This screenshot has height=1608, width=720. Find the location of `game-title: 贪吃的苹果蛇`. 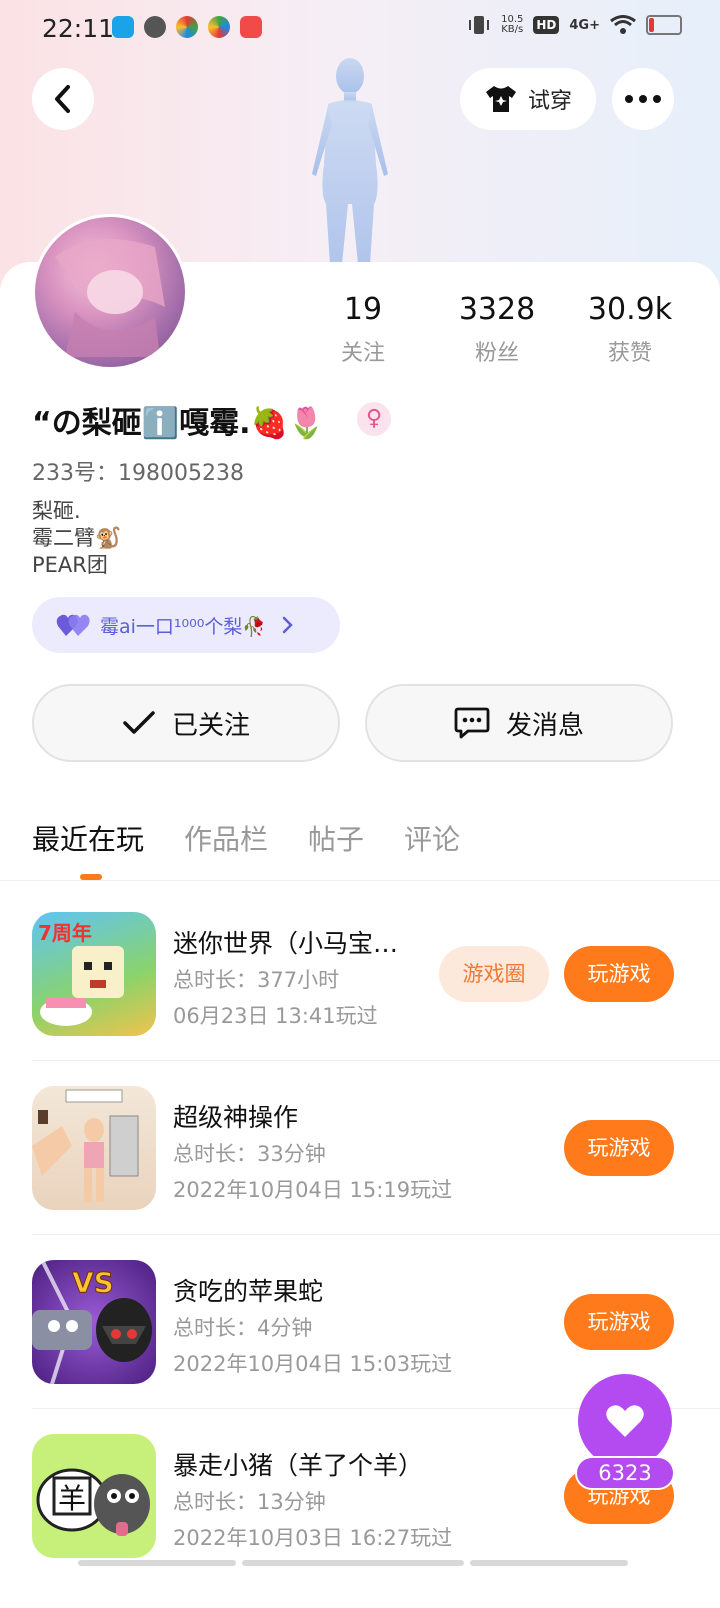

game-title: 贪吃的苹果蛇 is located at coordinates (248, 1291).